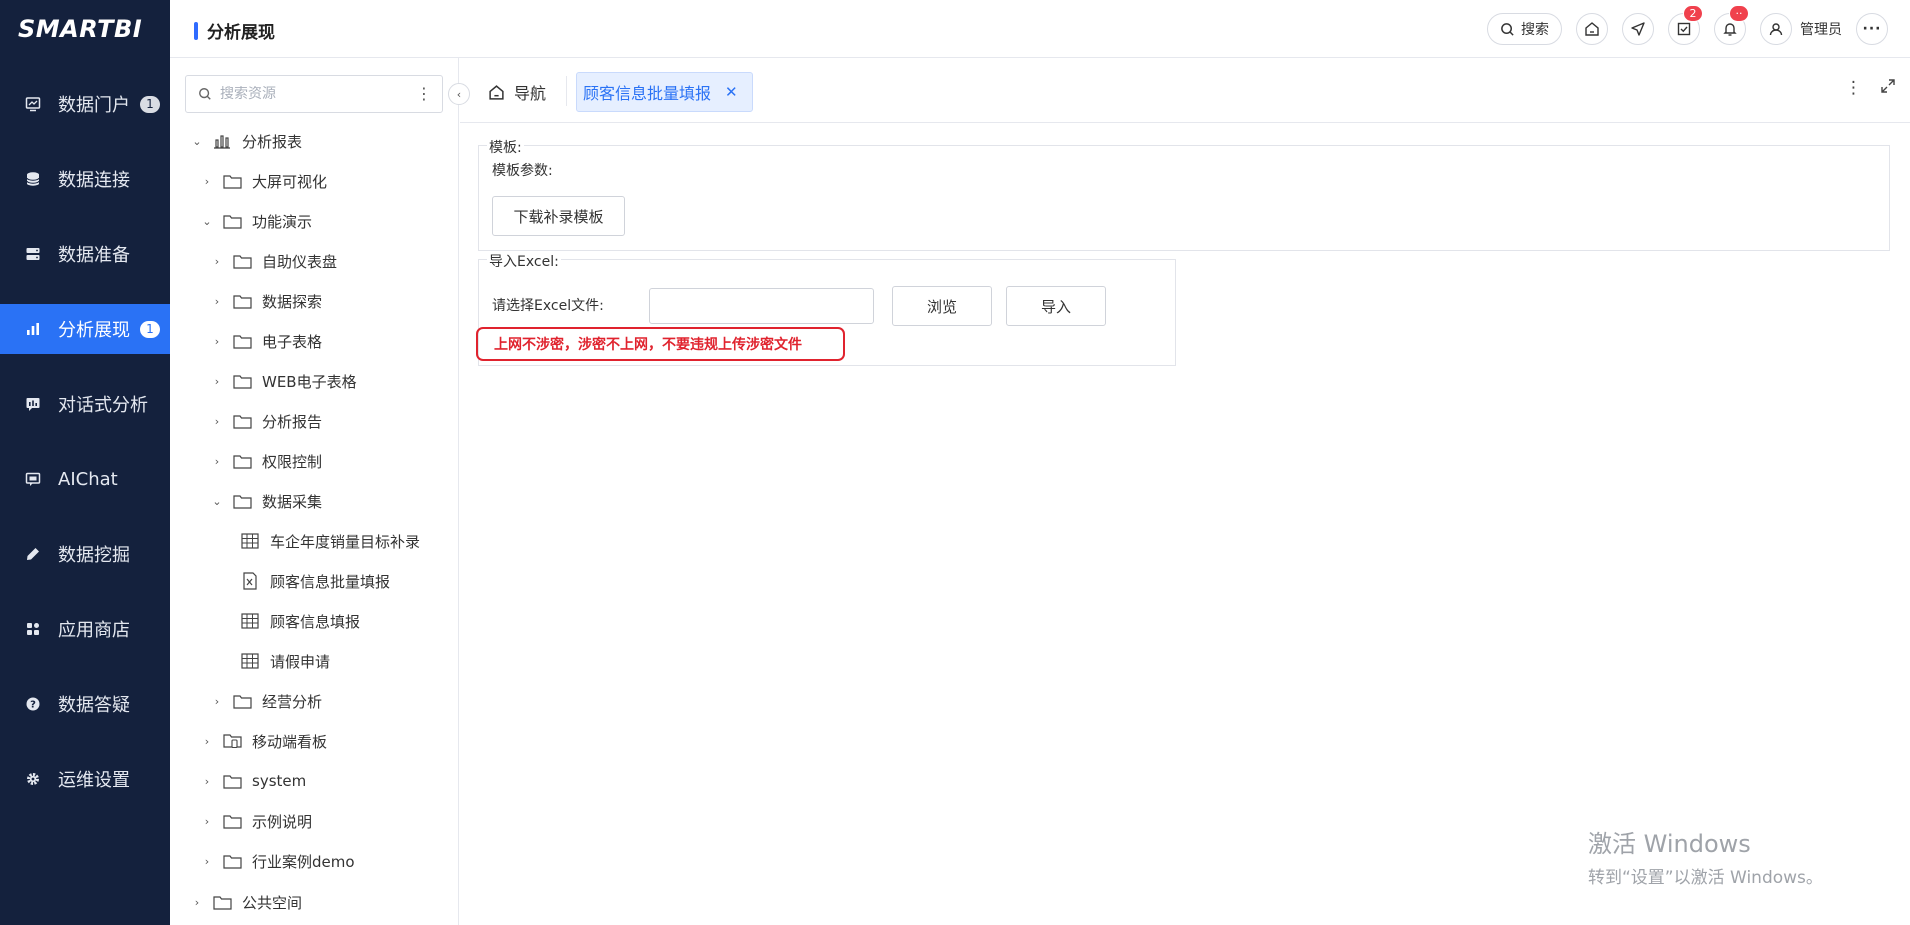  I want to click on tab-customer-batch-fill: 顾客信息批量填报 ✕, so click(664, 92).